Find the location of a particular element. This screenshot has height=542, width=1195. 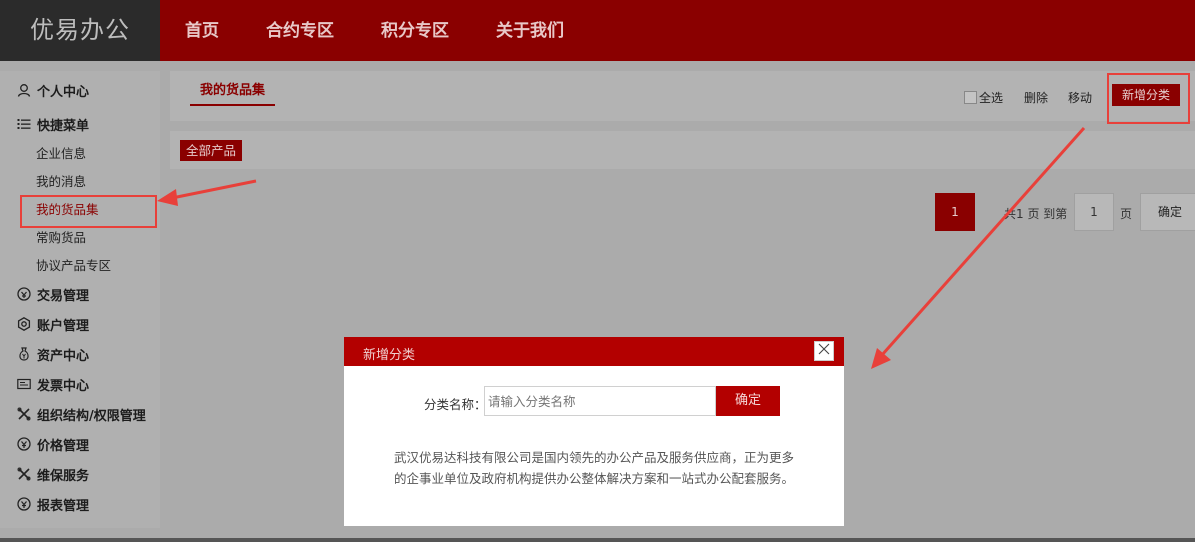

sidebar-item-agreement-products: 协议产品专区 is located at coordinates (73, 266).